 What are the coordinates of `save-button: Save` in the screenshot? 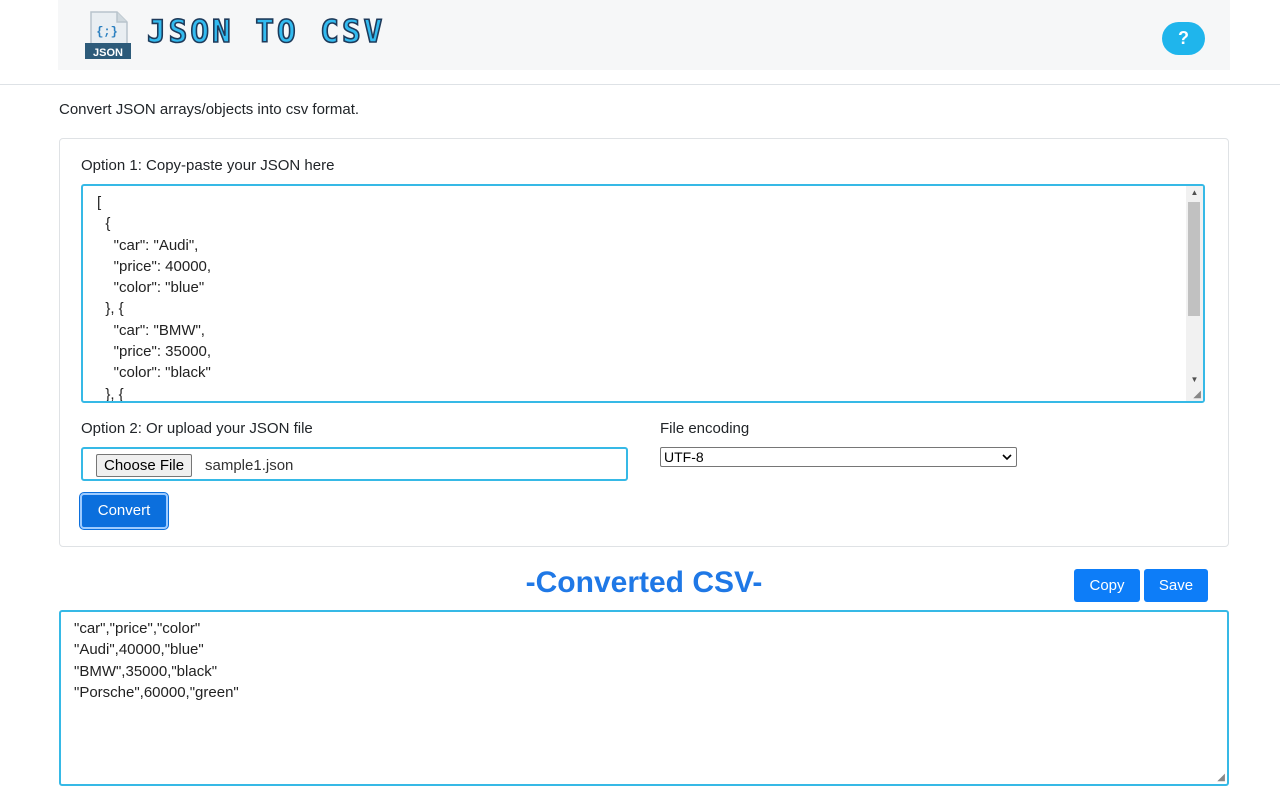 It's located at (1176, 585).